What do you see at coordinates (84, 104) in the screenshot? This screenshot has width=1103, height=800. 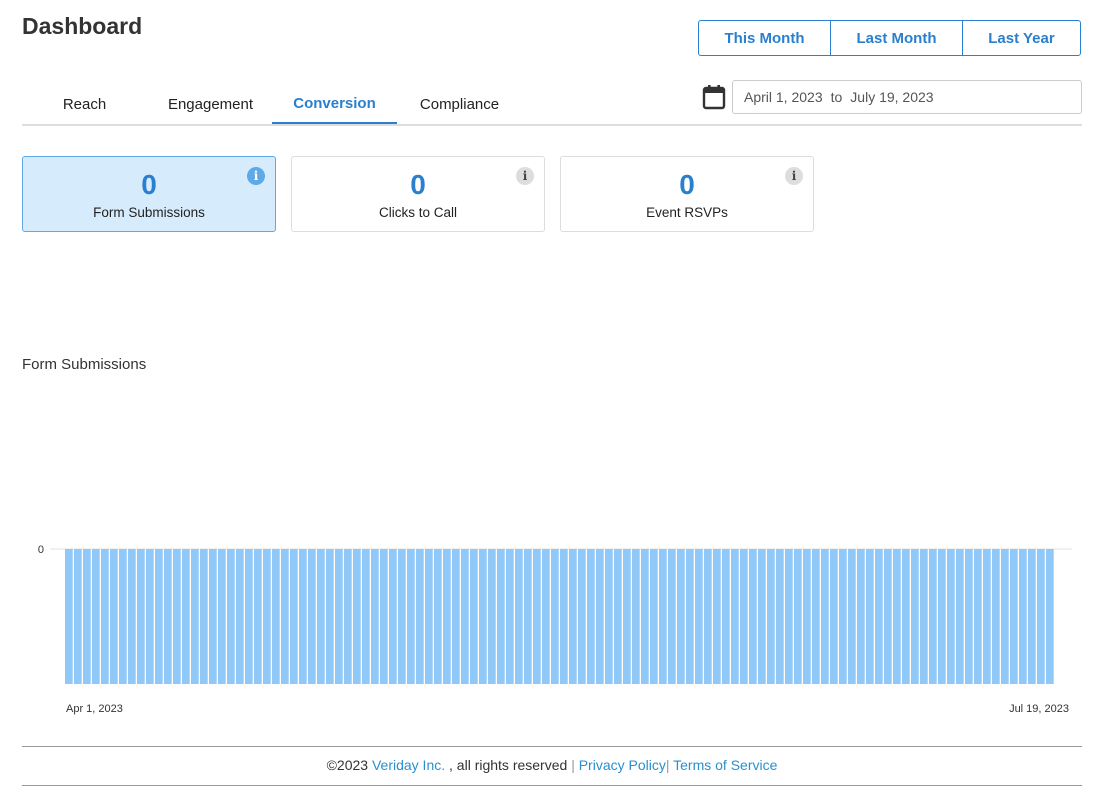 I see `tab-reach: Reach` at bounding box center [84, 104].